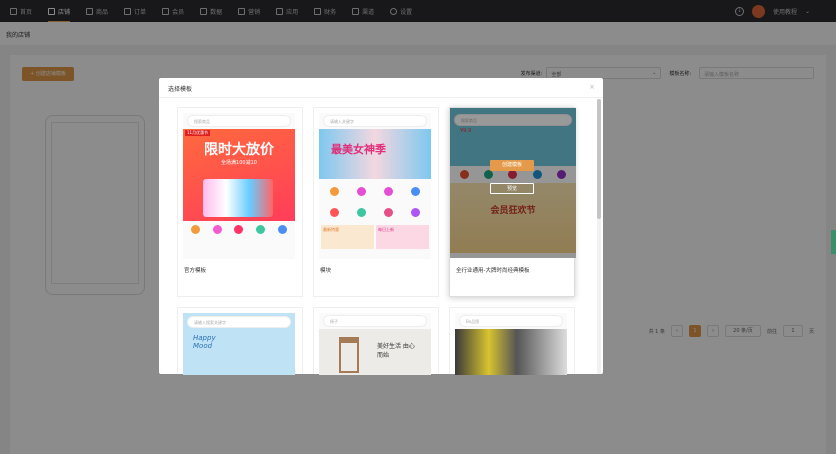 This screenshot has width=836, height=454. Describe the element at coordinates (599, 236) in the screenshot. I see `modal-scrollbar` at that location.